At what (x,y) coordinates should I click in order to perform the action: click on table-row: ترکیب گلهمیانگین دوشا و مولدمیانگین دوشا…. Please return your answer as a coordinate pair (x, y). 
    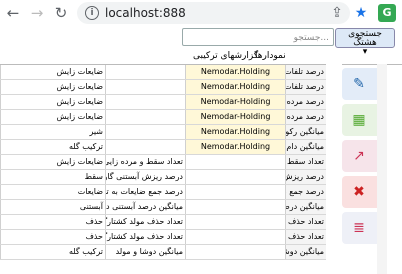
    Looking at the image, I should click on (163, 252).